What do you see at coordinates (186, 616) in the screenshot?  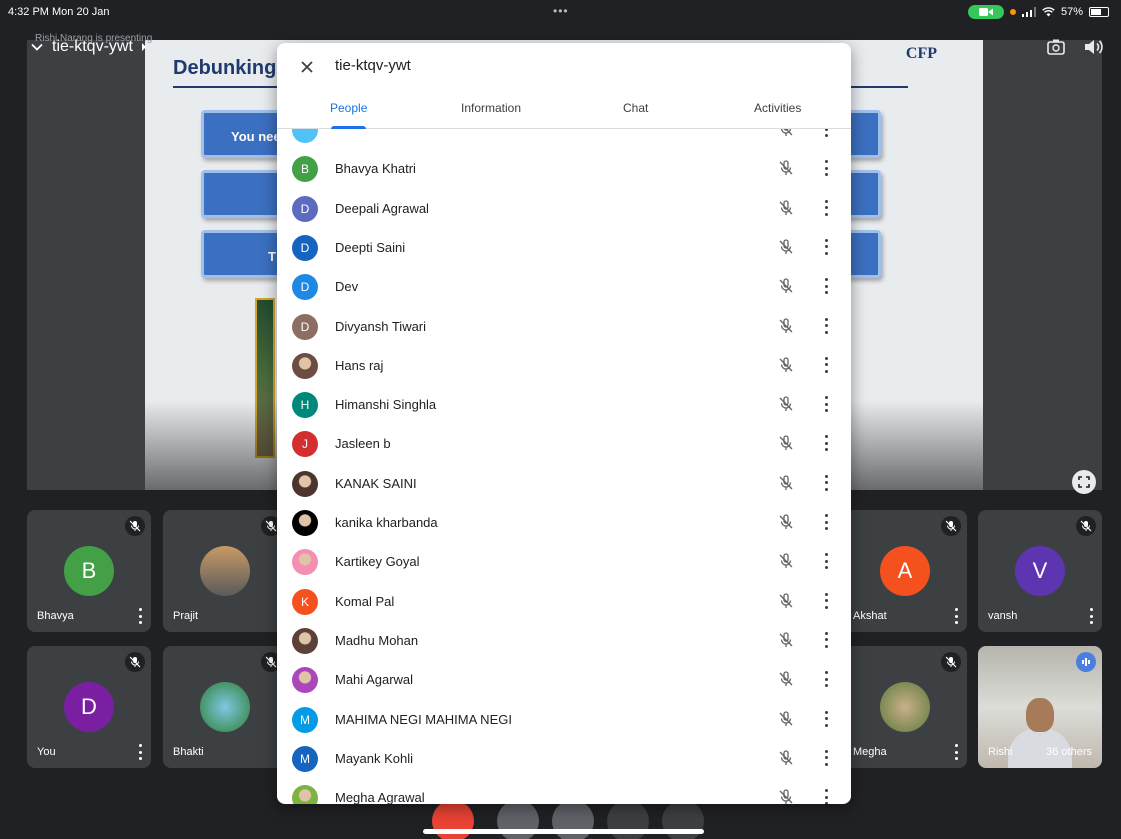 I see `tile-name: Prajit` at bounding box center [186, 616].